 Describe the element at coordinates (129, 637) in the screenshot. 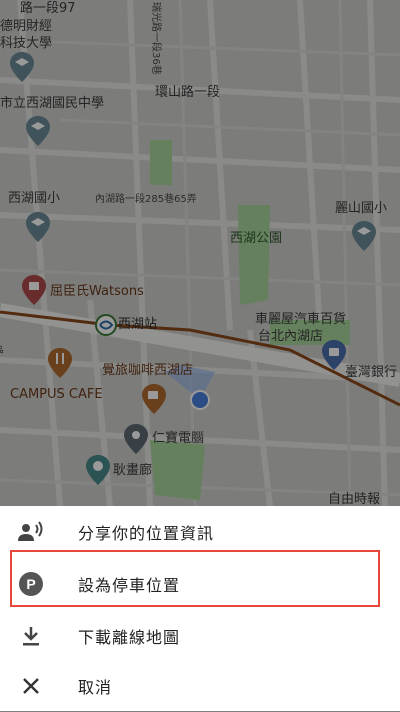

I see `menu-item-label: 下載離線地圖` at that location.